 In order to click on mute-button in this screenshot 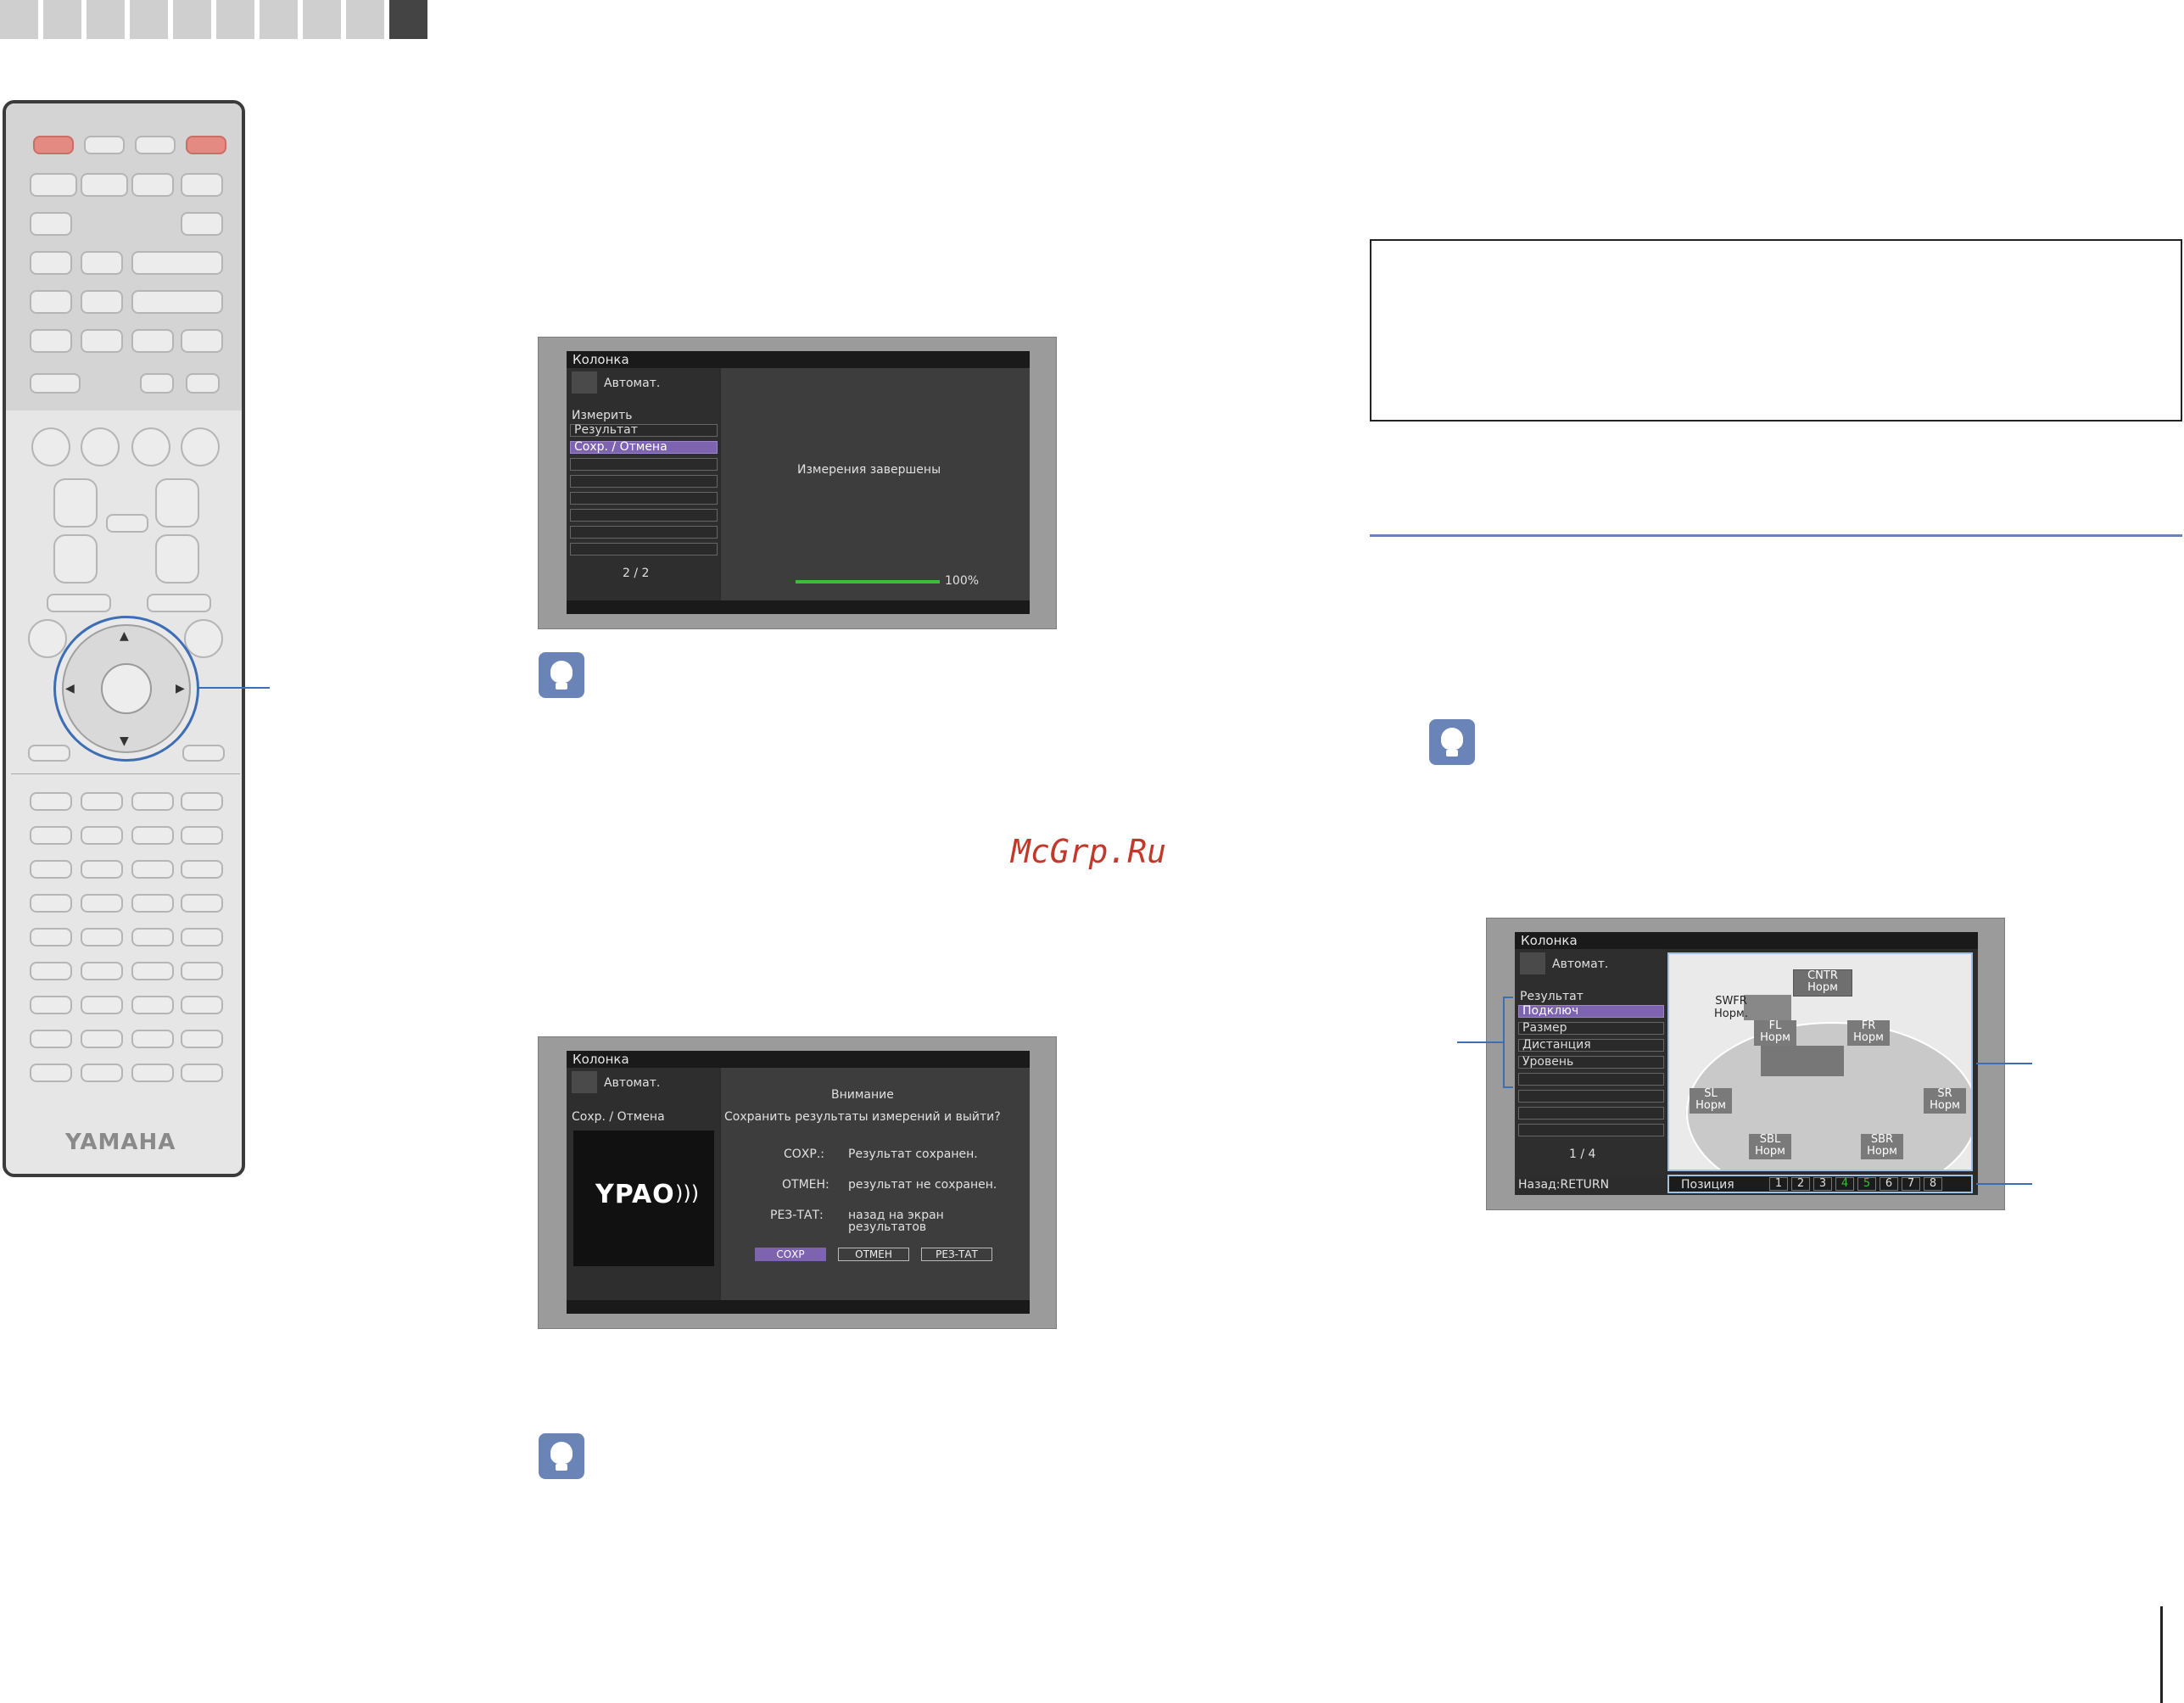, I will do `click(127, 523)`.